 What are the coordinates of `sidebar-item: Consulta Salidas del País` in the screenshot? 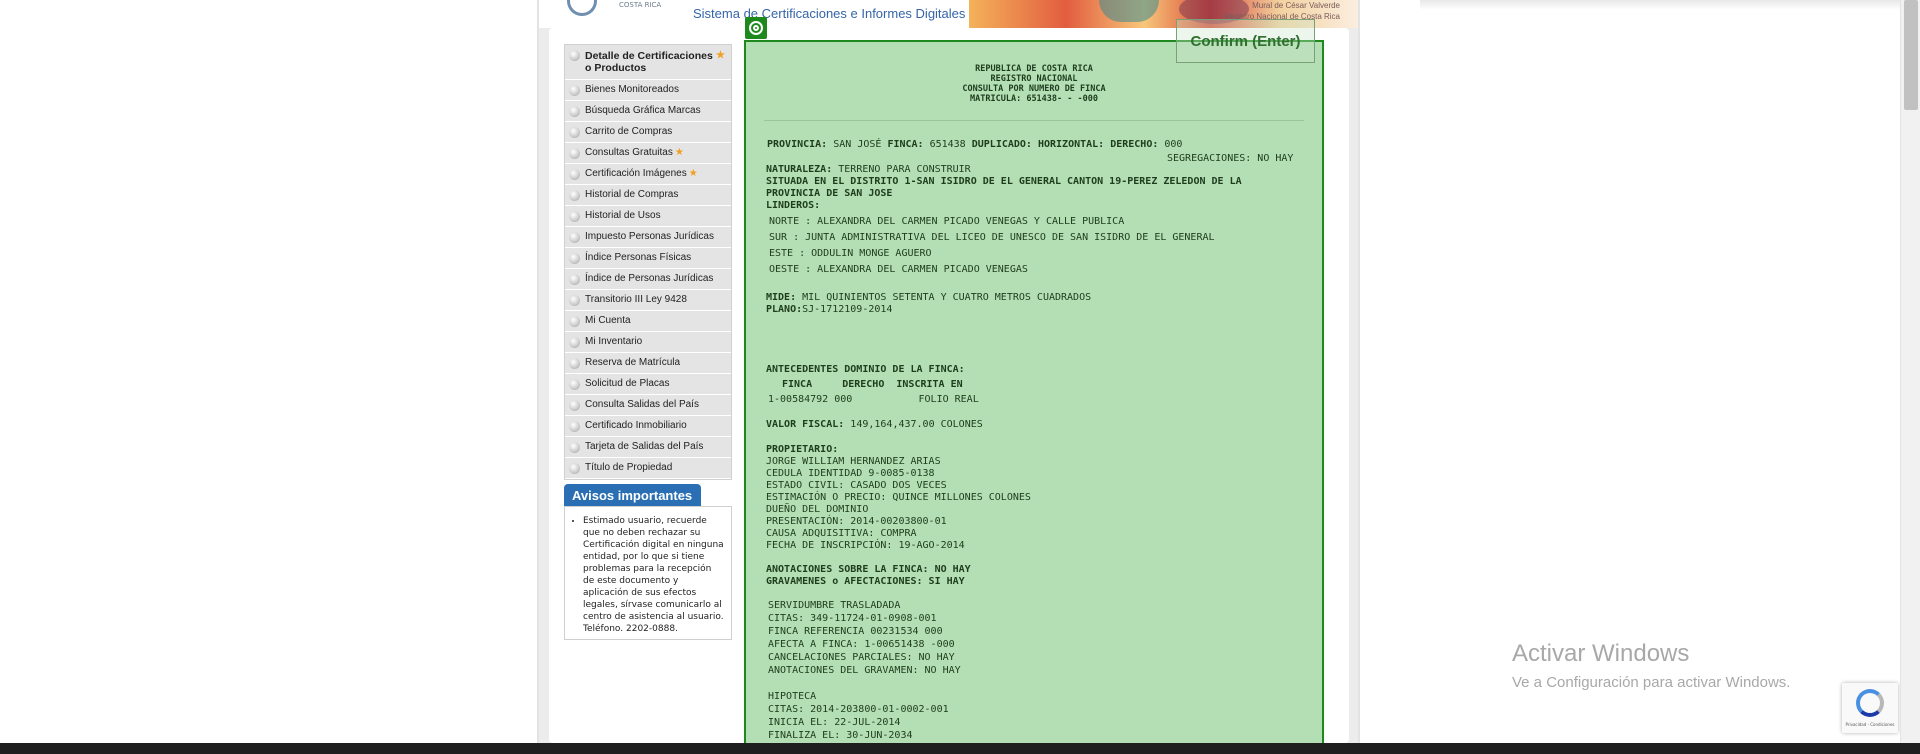 It's located at (648, 405).